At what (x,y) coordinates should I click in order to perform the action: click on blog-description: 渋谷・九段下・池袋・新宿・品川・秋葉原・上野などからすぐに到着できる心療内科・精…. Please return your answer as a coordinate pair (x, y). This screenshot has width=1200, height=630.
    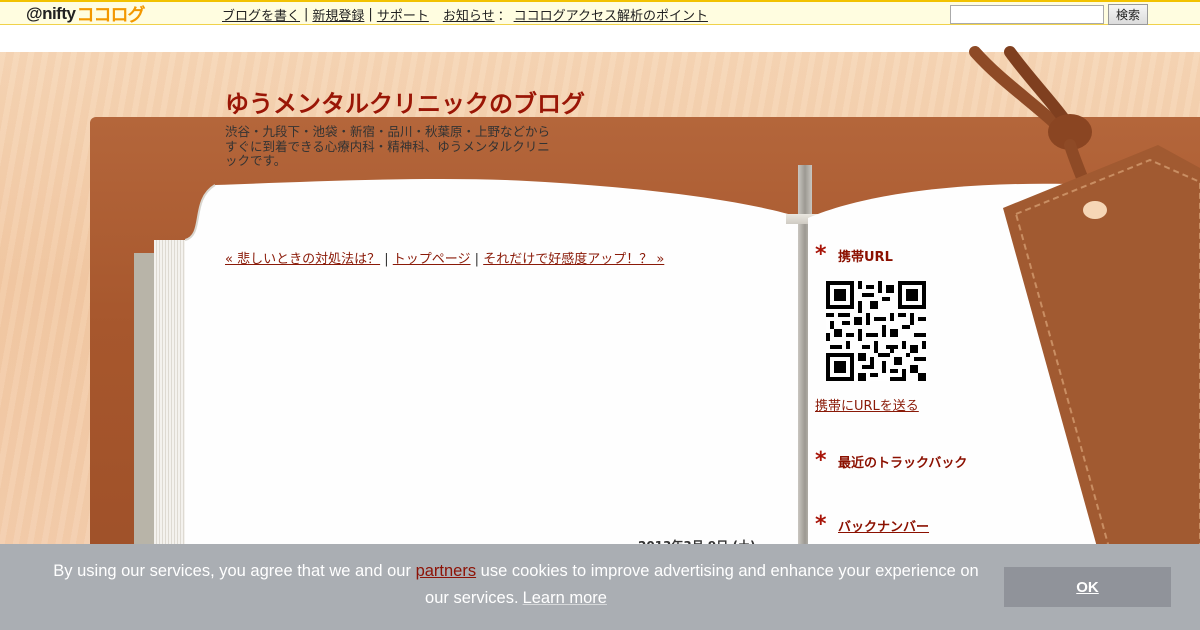
    Looking at the image, I should click on (388, 146).